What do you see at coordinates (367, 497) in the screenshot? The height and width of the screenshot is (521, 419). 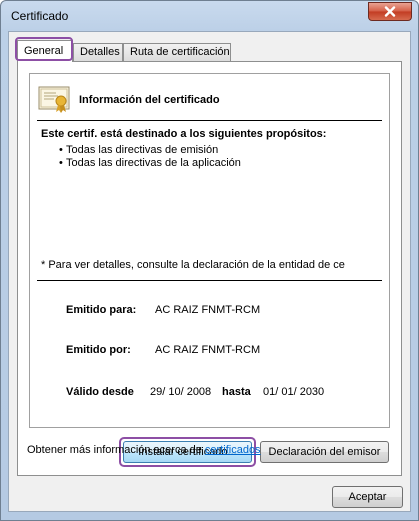 I see `accept-button: Aceptar` at bounding box center [367, 497].